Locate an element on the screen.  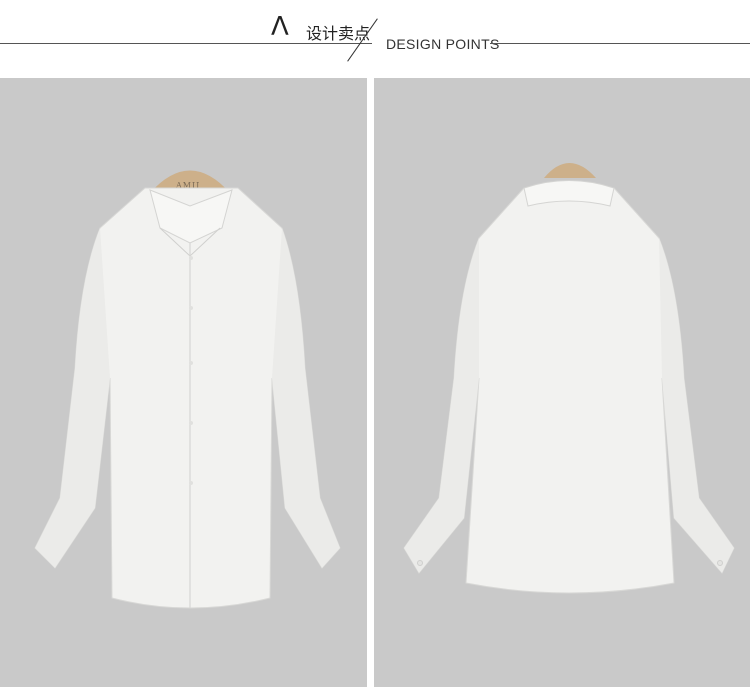
header-divider-right is located at coordinates (620, 43).